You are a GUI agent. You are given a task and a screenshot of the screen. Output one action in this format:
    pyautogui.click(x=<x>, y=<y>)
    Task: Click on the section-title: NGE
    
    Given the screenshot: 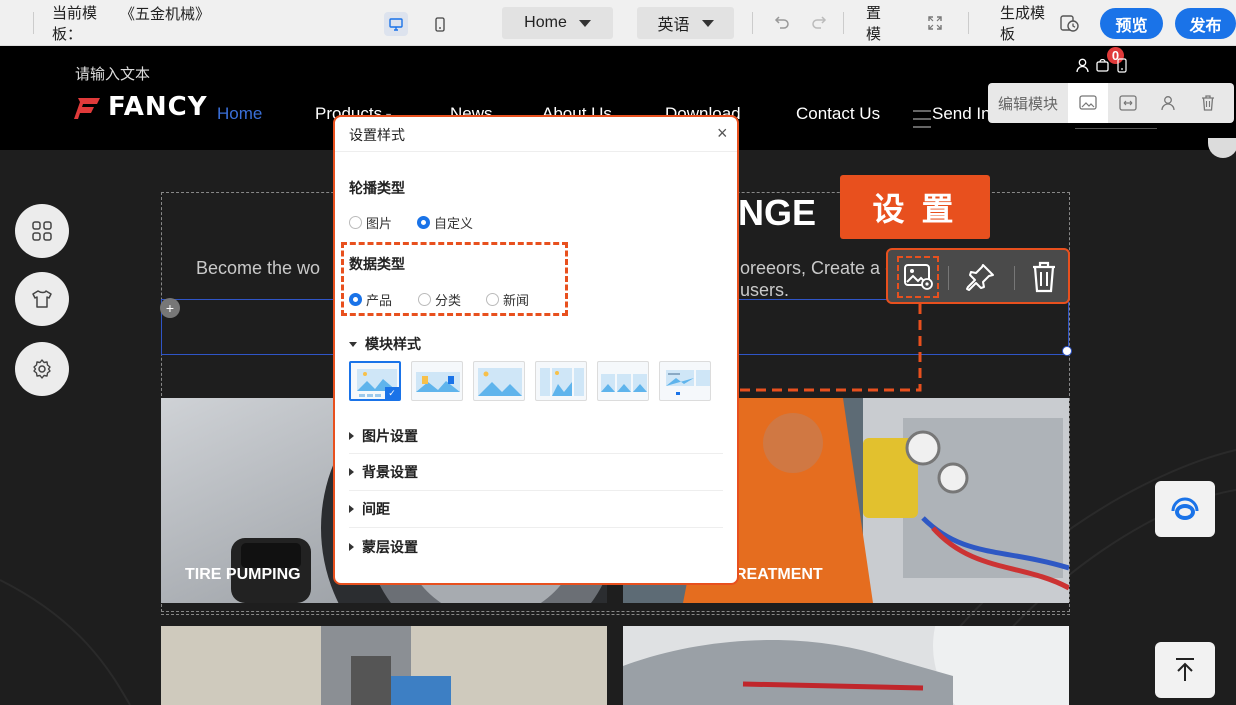 What is the action you would take?
    pyautogui.click(x=777, y=213)
    